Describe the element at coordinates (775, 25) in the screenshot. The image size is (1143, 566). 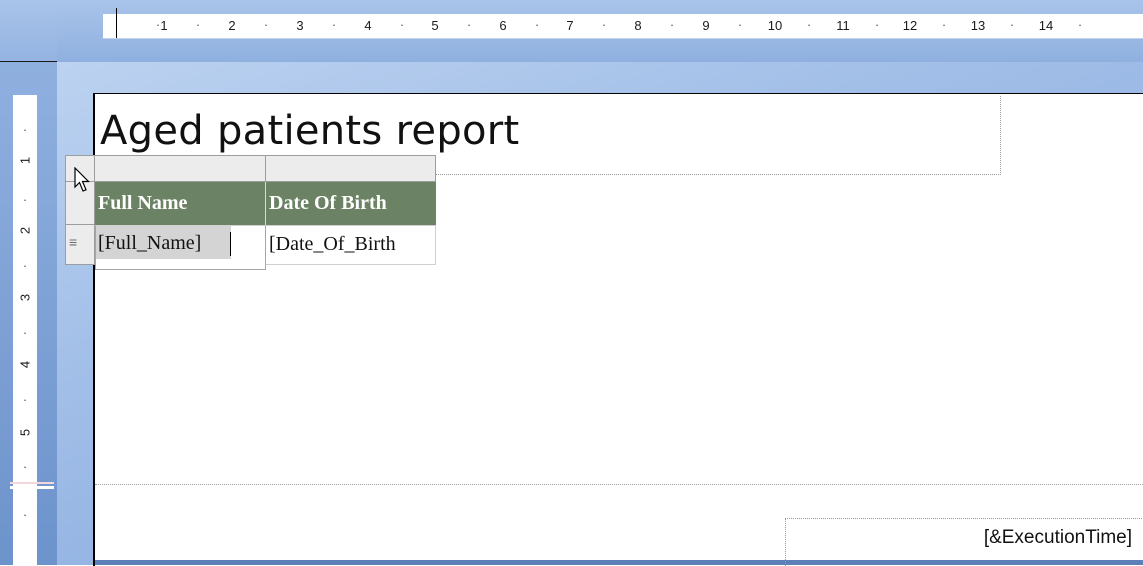
I see `ruler-number: 10` at that location.